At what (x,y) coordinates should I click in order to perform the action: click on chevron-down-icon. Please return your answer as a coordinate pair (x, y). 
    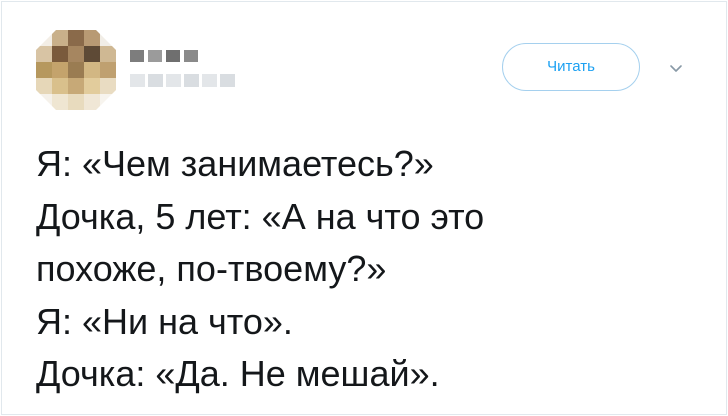
    Looking at the image, I should click on (676, 68).